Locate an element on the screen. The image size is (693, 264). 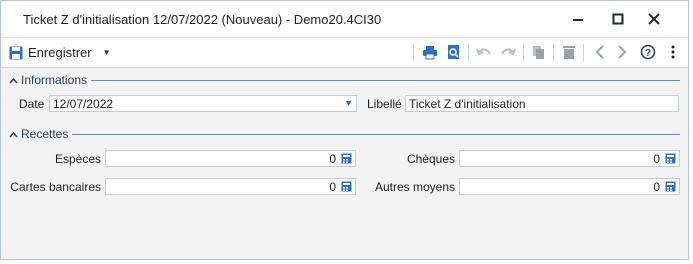
cheques-value: 0 is located at coordinates (656, 159).